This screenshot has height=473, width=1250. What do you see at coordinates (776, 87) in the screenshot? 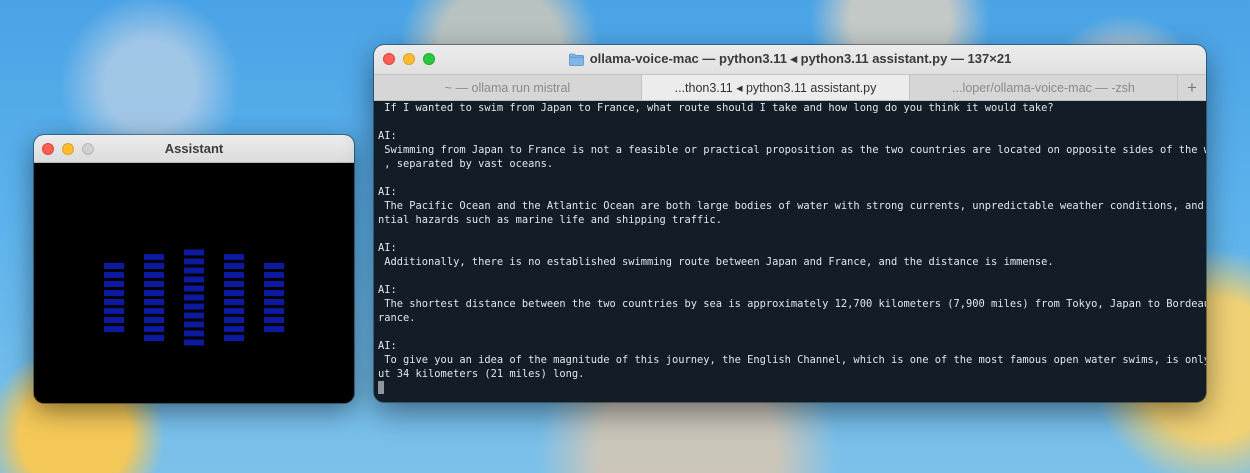
I see `tab-assistant-py: ...thon3.11 ◂ python3.11 assistant.py` at bounding box center [776, 87].